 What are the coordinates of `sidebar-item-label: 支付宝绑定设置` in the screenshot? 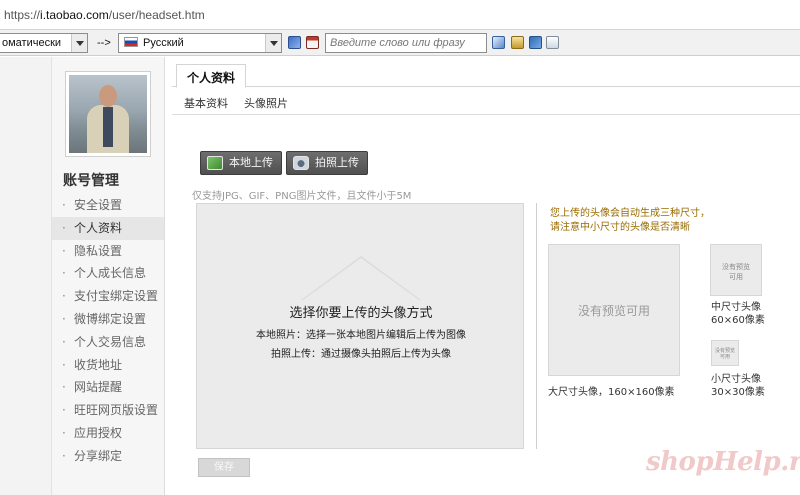 It's located at (116, 296).